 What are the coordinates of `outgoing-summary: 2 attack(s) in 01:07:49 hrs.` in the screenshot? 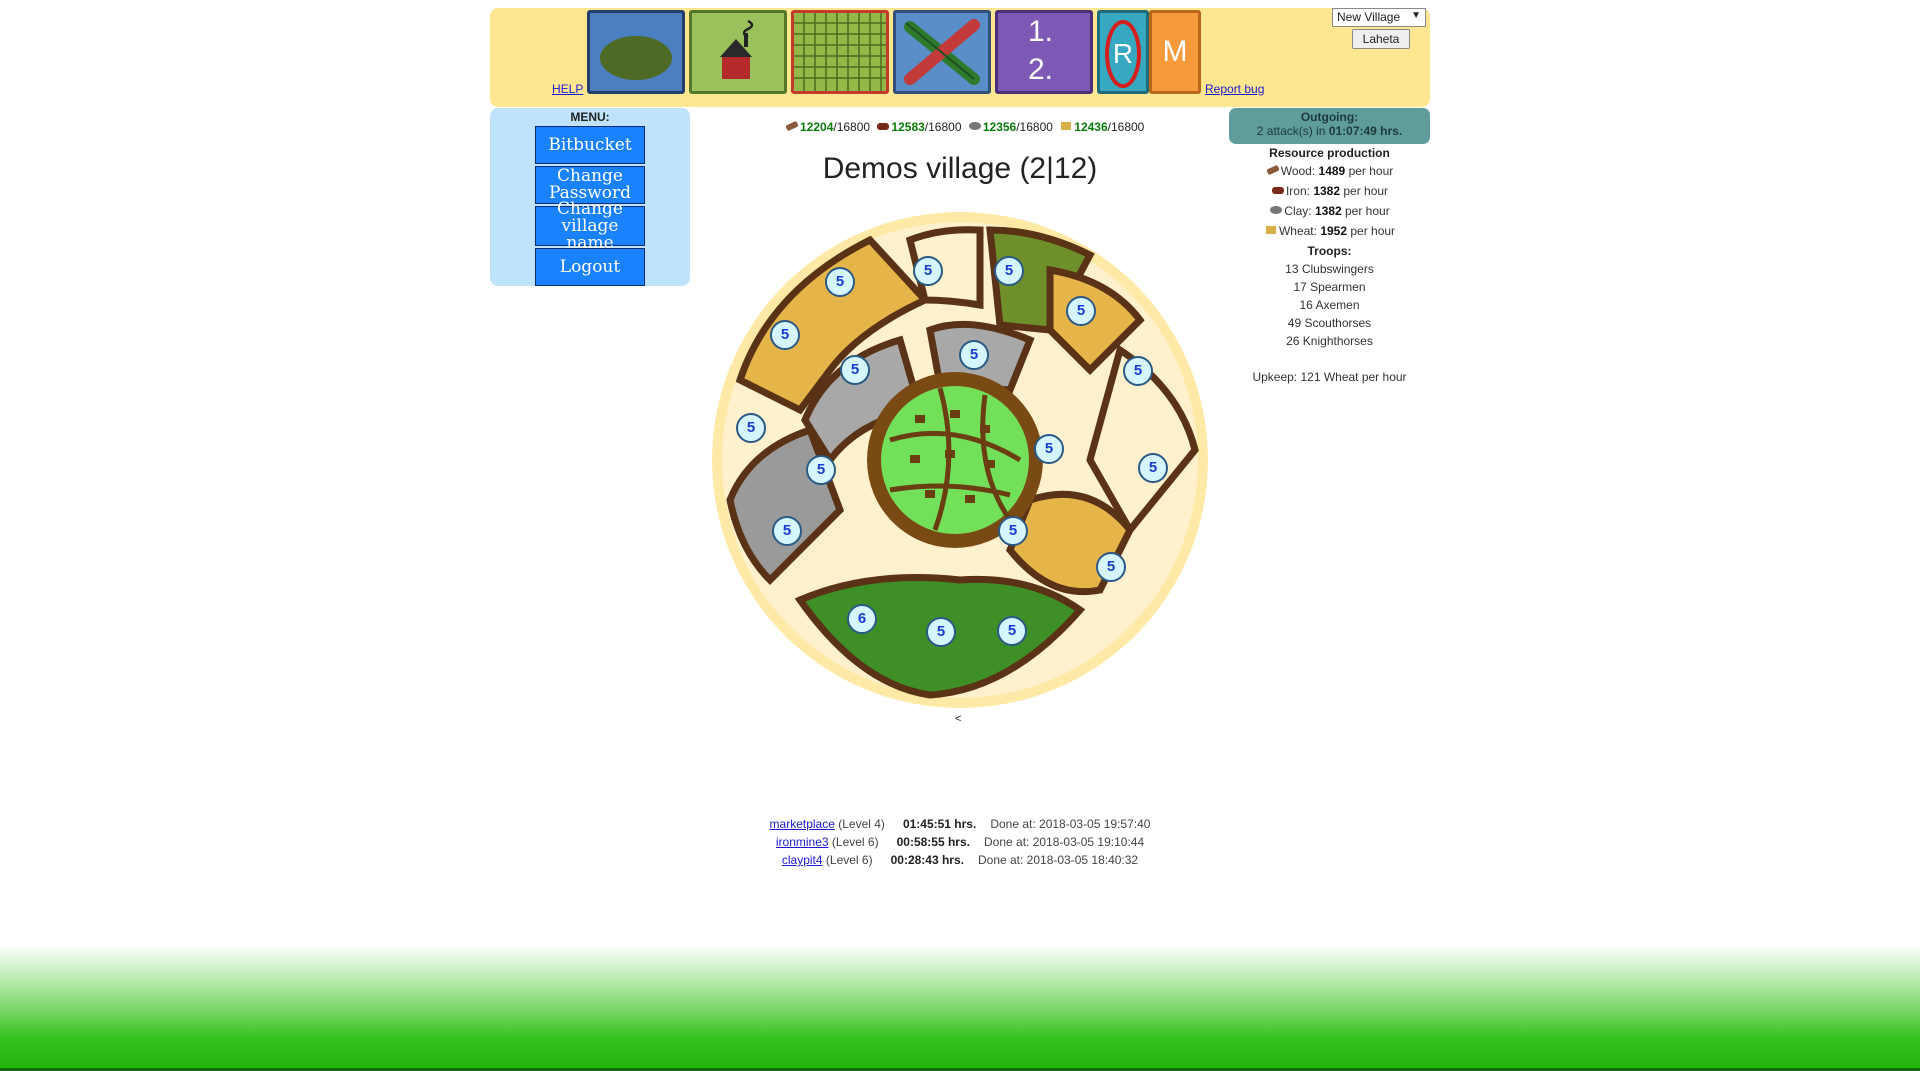 It's located at (1329, 131).